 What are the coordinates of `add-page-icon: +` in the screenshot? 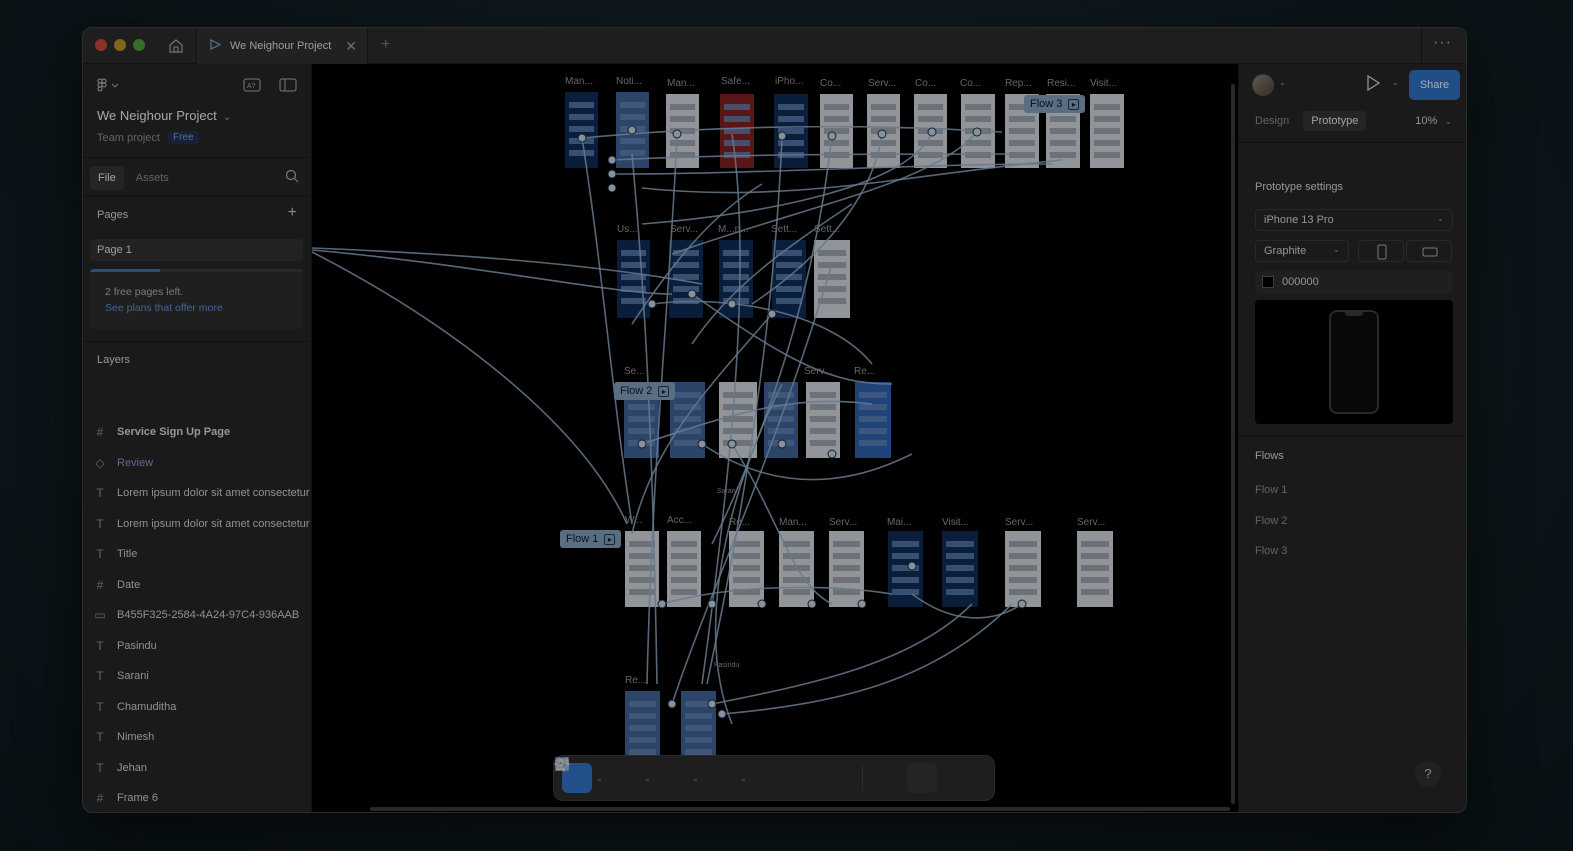 It's located at (292, 213).